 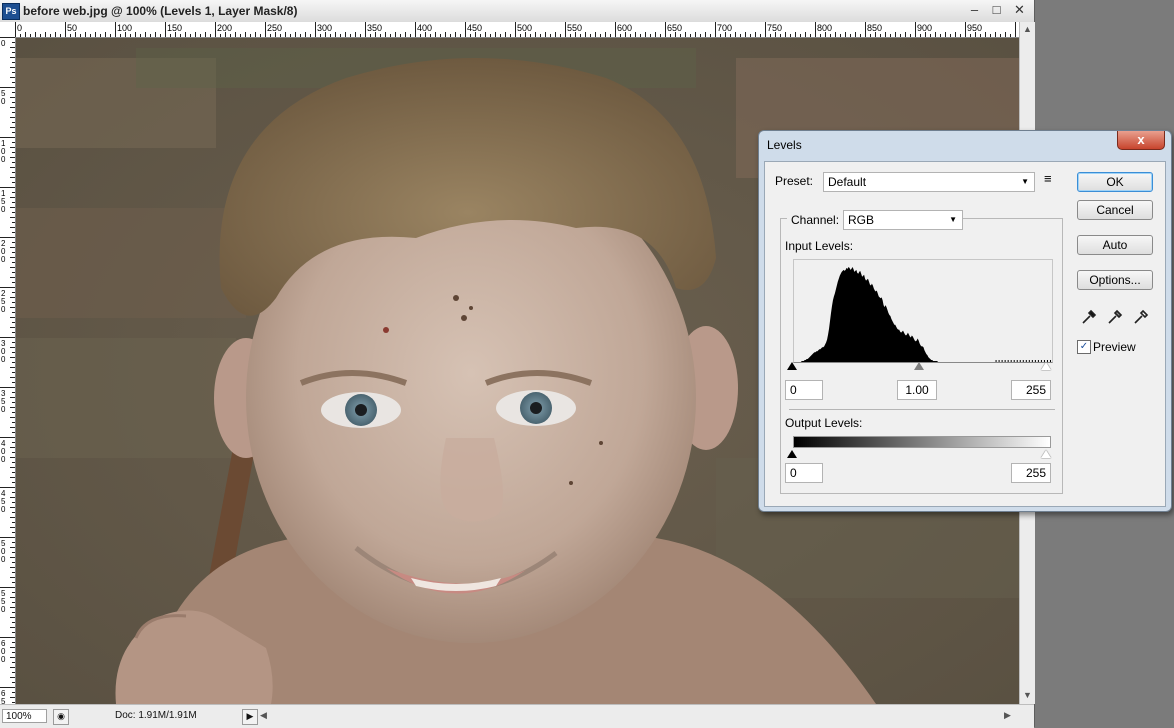 I want to click on white-eyedropper-icon, so click(x=1141, y=317).